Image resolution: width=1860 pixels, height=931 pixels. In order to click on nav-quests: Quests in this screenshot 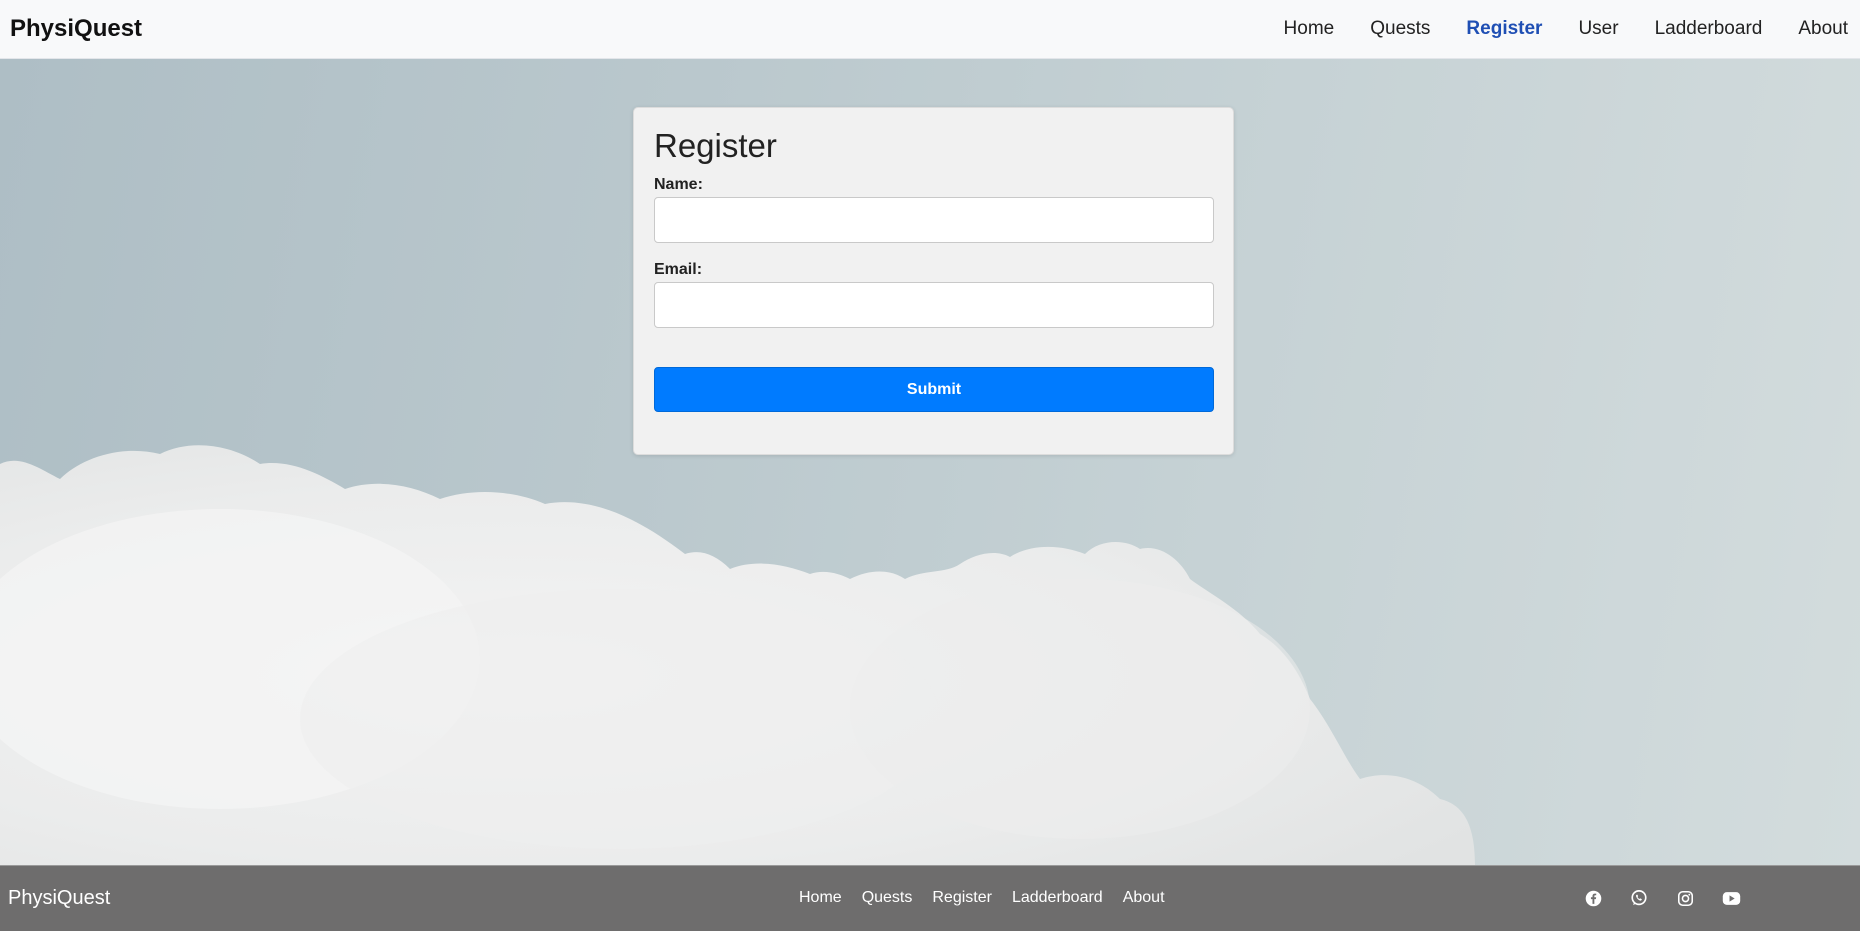, I will do `click(1400, 29)`.